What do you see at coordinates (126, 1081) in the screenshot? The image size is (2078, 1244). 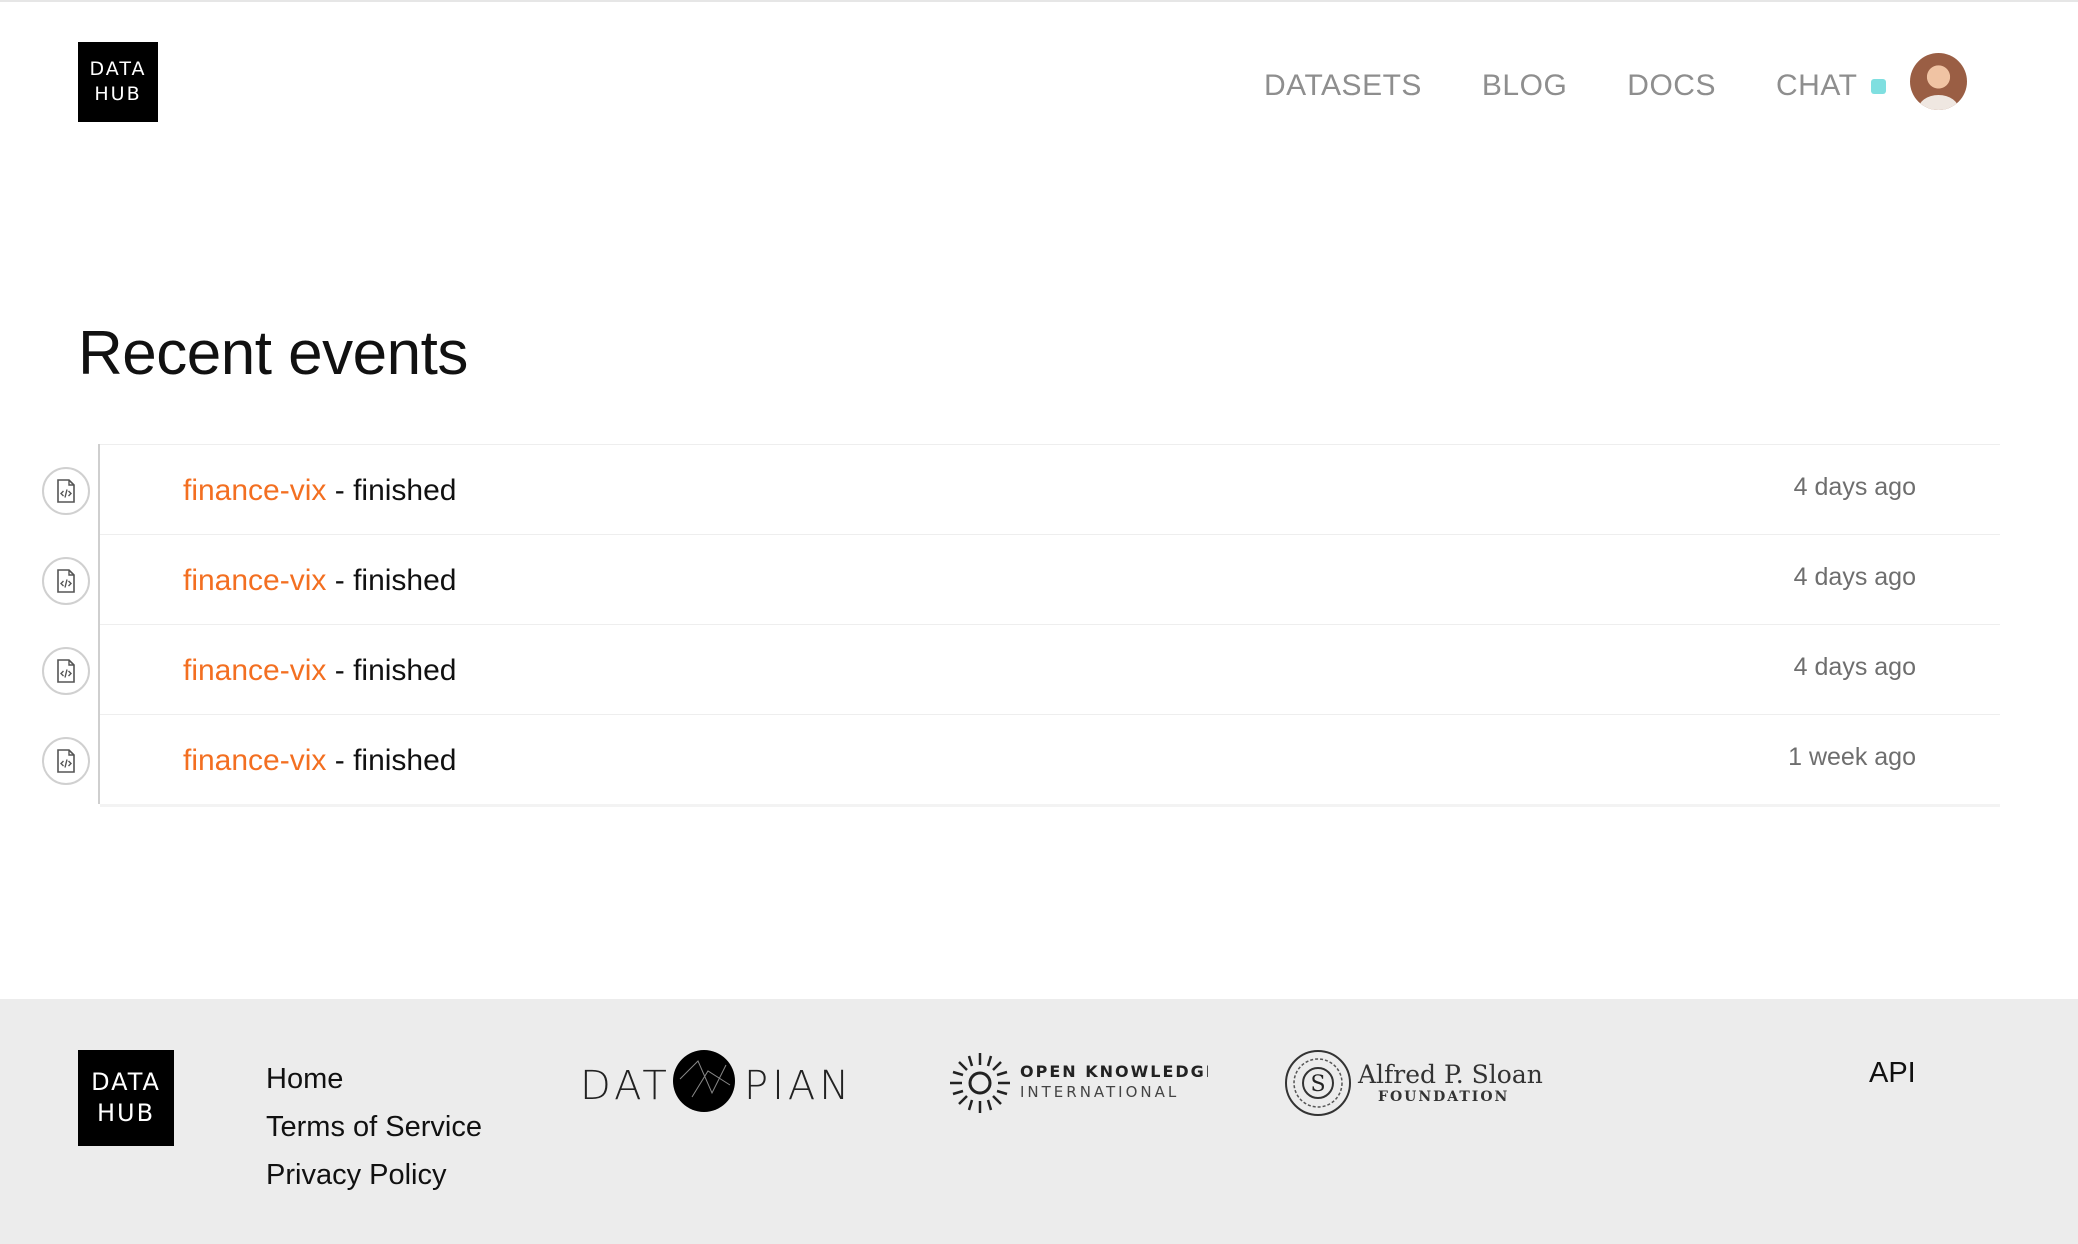 I see `footer-logo-line-1: DATA` at bounding box center [126, 1081].